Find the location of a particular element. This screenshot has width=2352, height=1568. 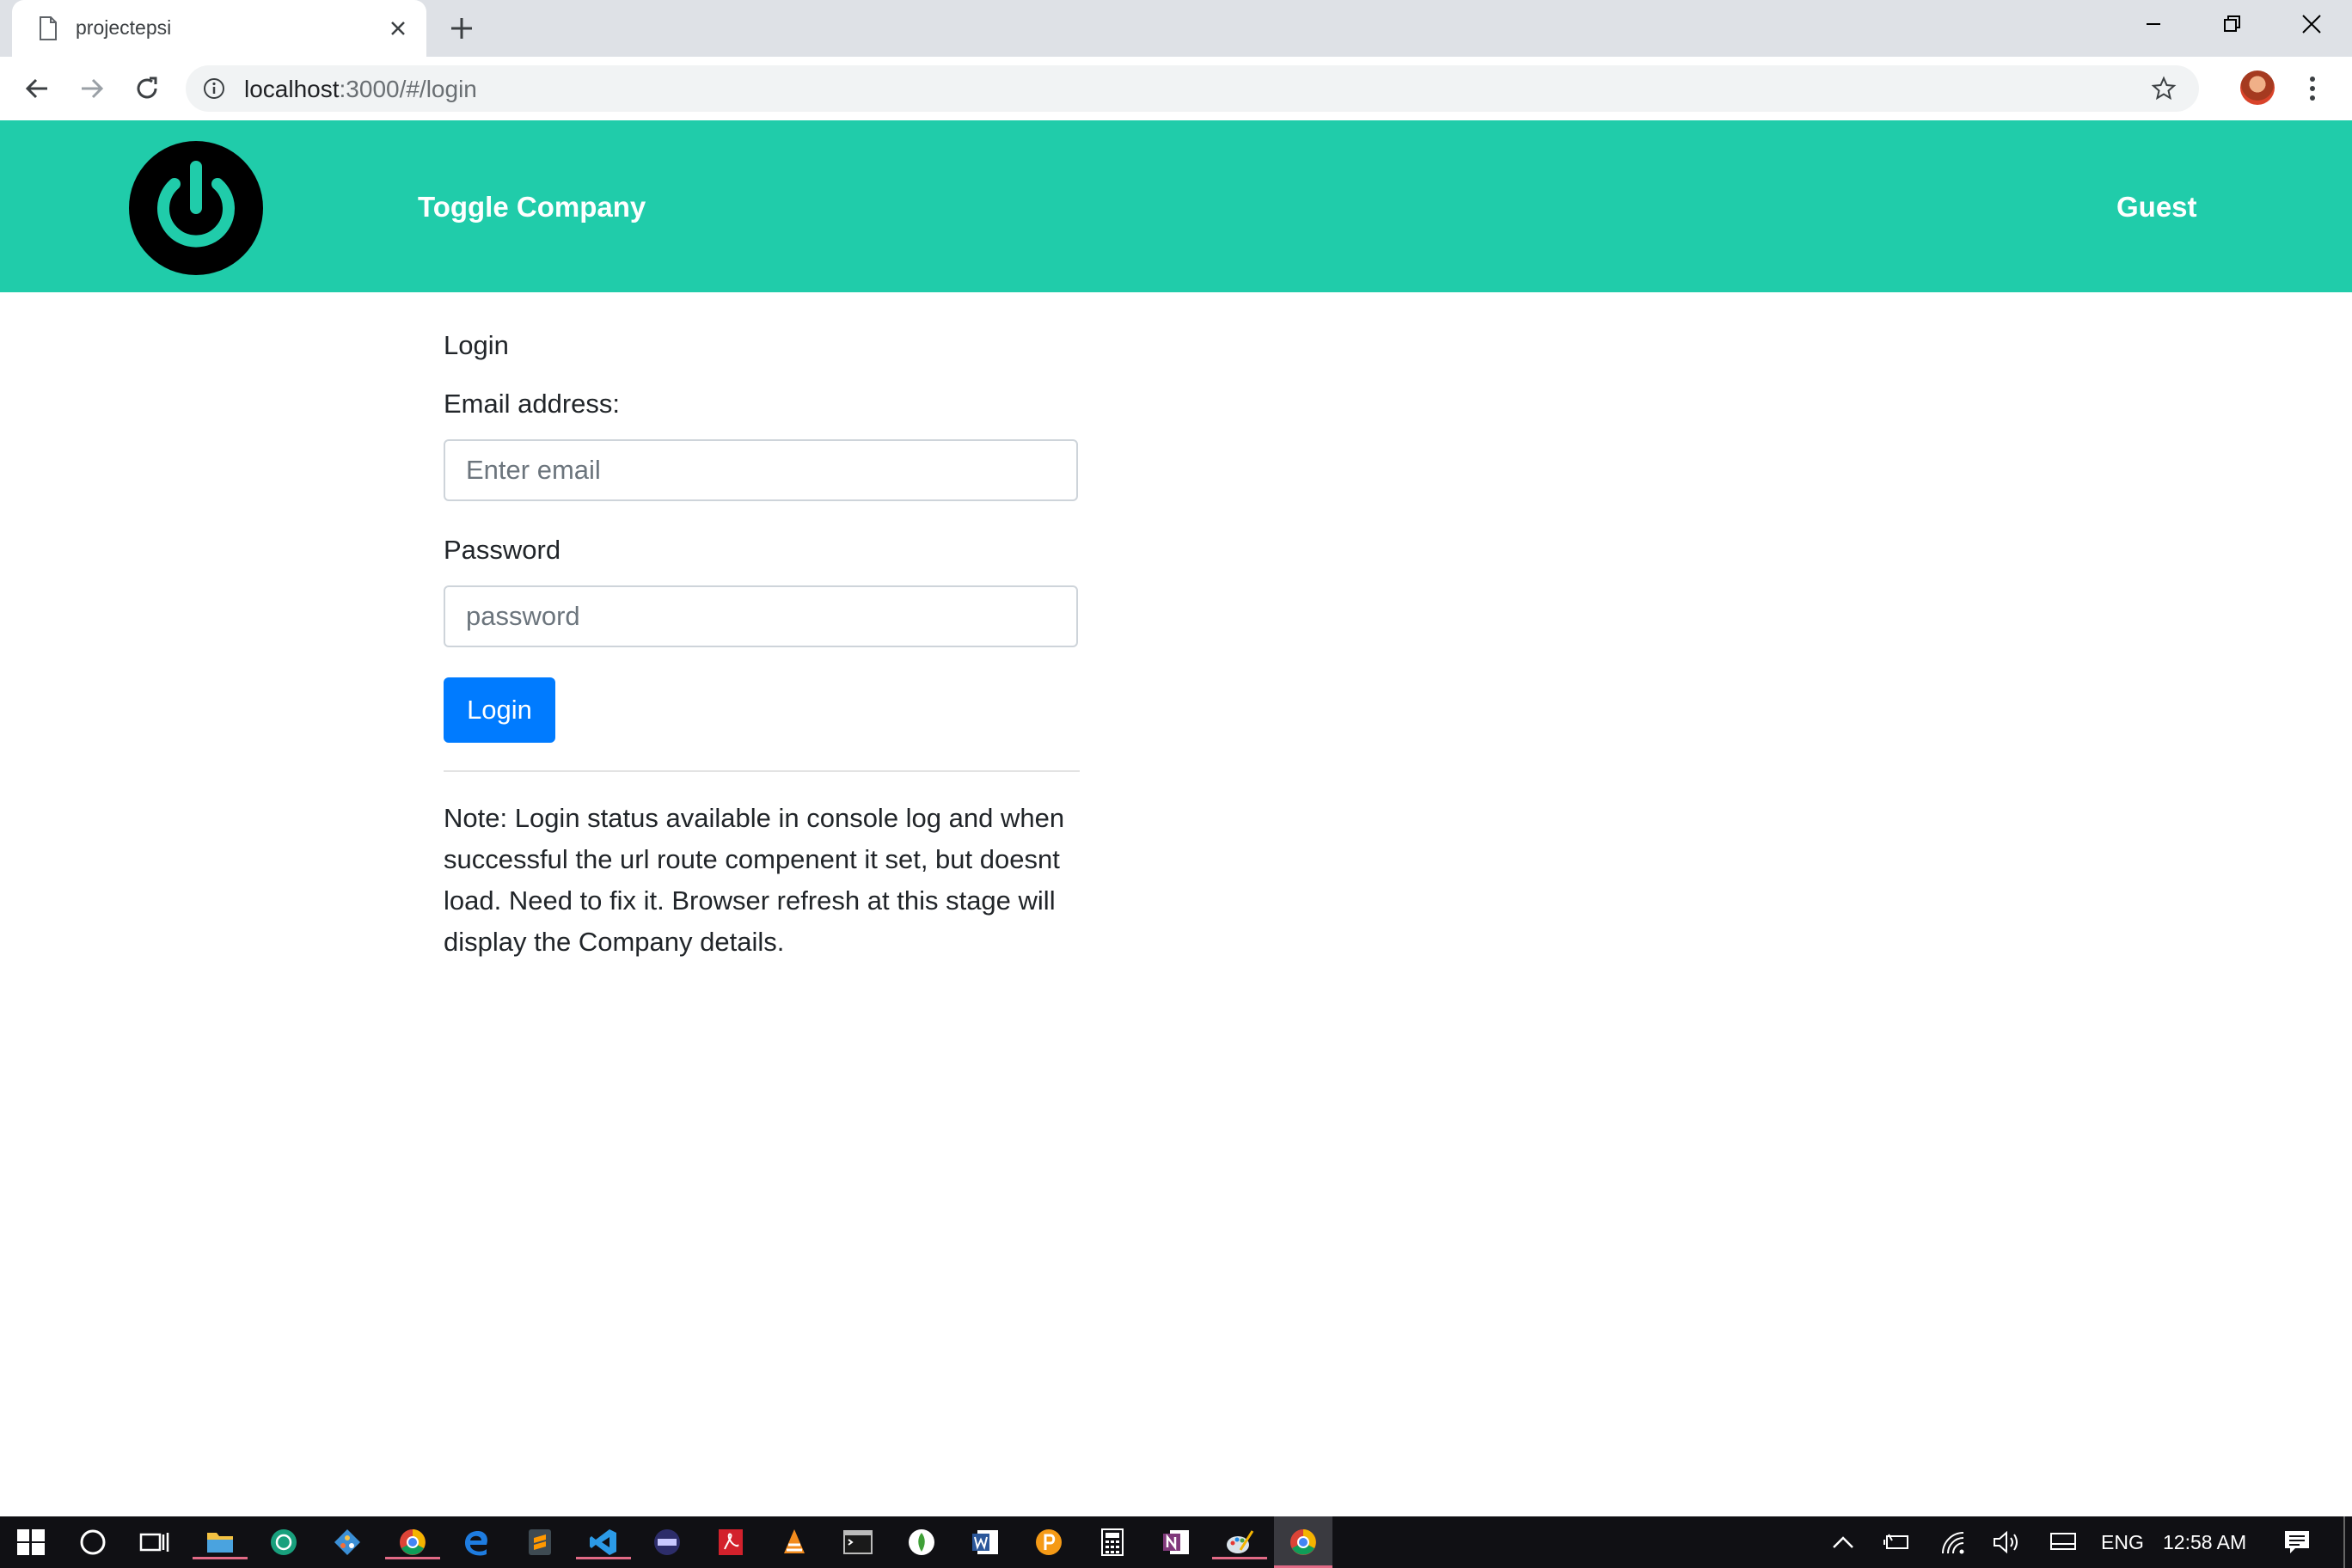

onenote-icon is located at coordinates (1176, 1542).